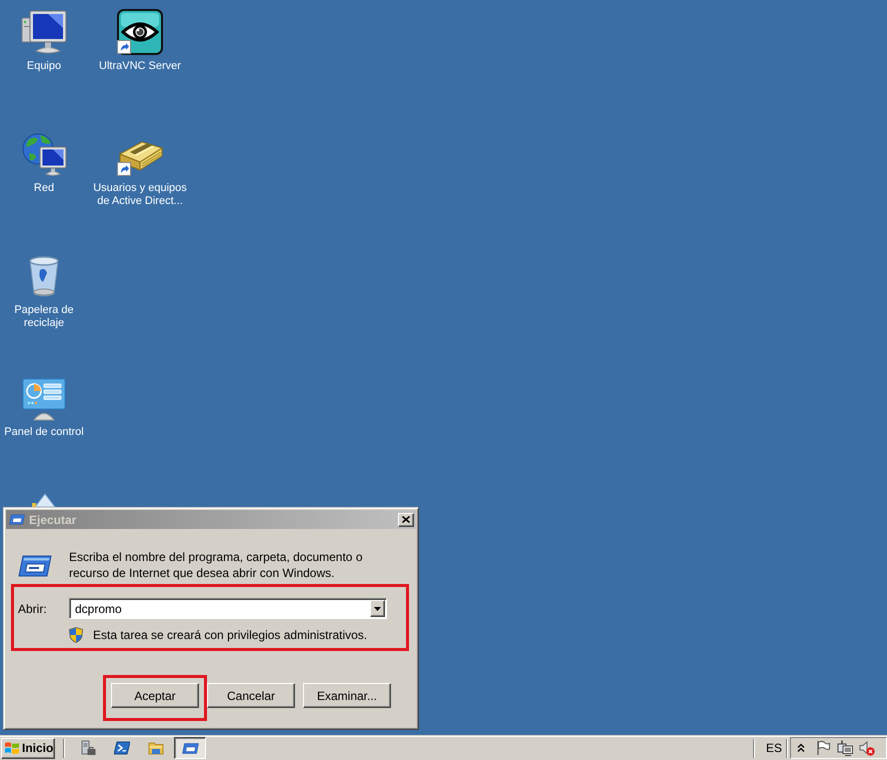 This screenshot has height=760, width=887. What do you see at coordinates (230, 635) in the screenshot?
I see `admin-note: Esta tarea se creará con privilegios administrativos.` at bounding box center [230, 635].